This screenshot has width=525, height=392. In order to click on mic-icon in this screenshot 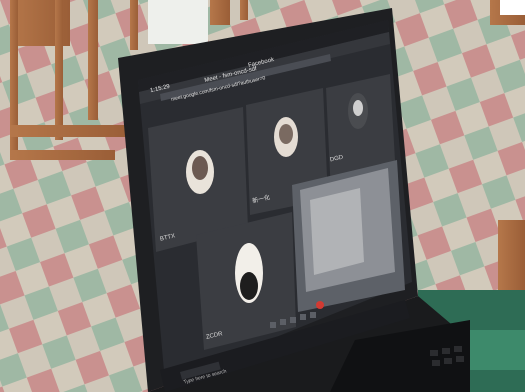, I will do `click(273, 325)`.